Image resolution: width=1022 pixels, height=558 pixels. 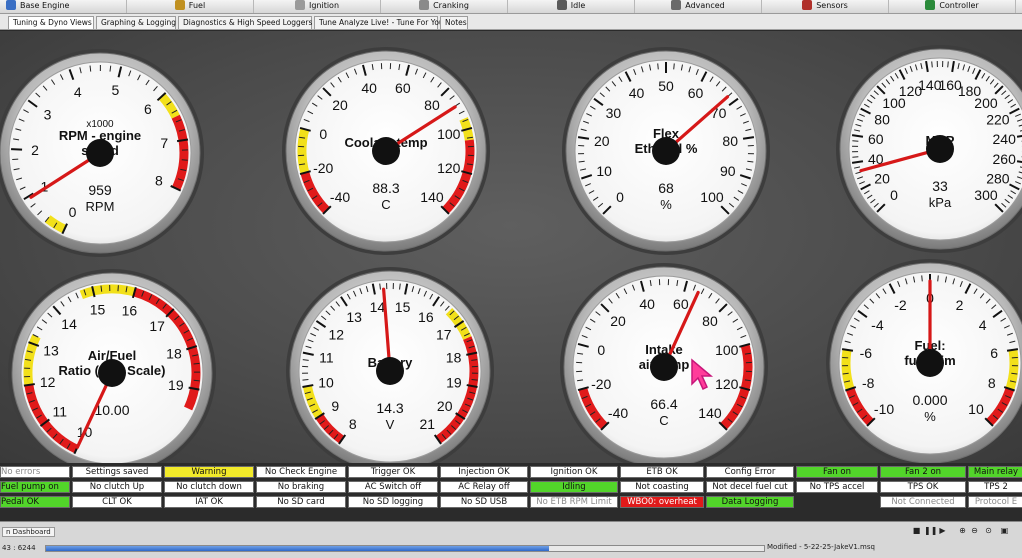 What do you see at coordinates (821, 547) in the screenshot?
I see `tune-file-name: Modified - 5-22-25-JakeV1.msq` at bounding box center [821, 547].